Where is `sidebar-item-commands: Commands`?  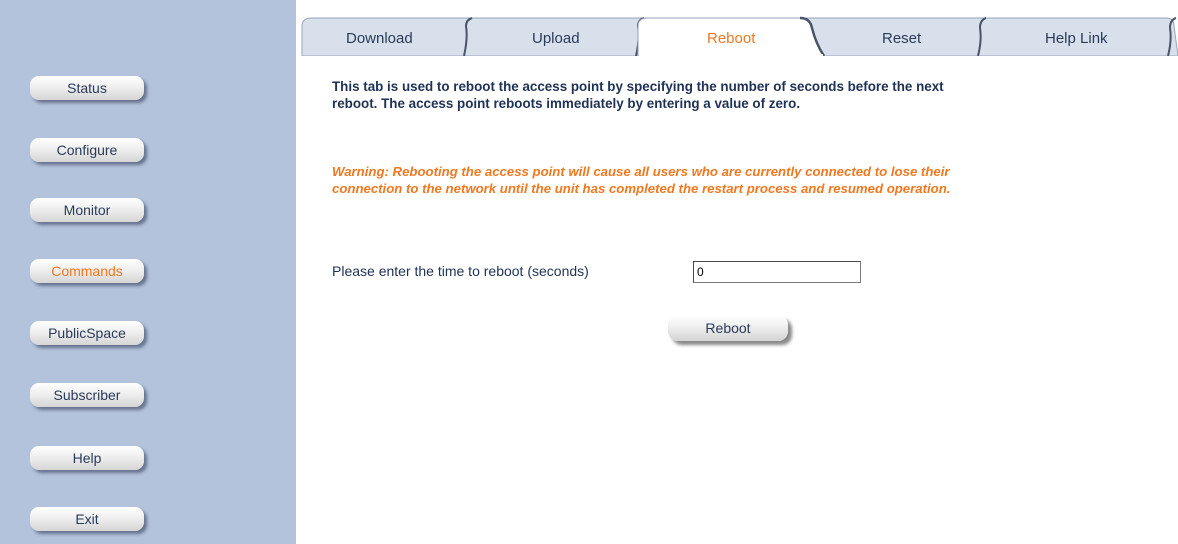 sidebar-item-commands: Commands is located at coordinates (87, 271).